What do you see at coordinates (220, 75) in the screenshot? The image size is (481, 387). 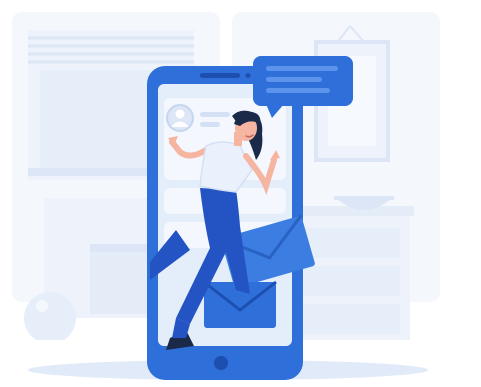 I see `phone-speaker` at bounding box center [220, 75].